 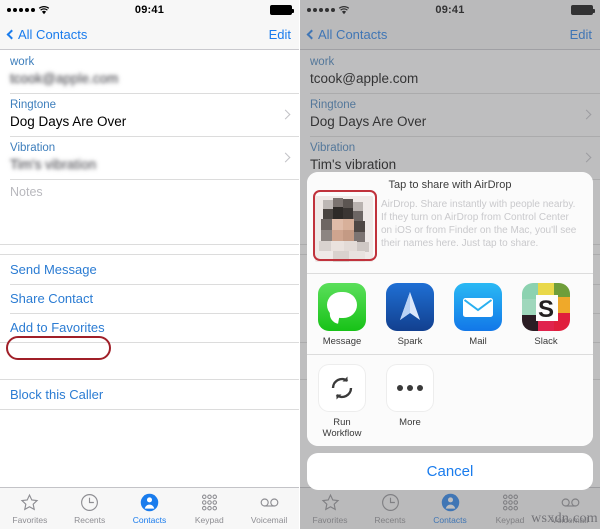 What do you see at coordinates (209, 502) in the screenshot?
I see `keypad-icon` at bounding box center [209, 502].